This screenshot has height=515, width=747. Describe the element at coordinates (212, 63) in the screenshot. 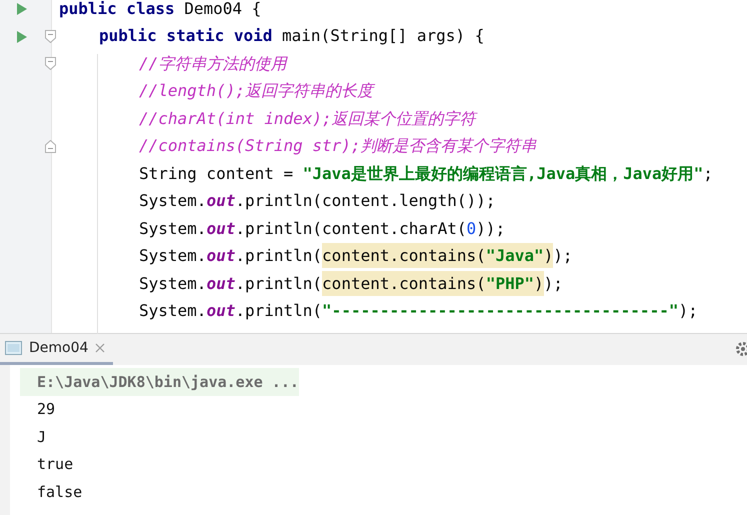

I see `code-line: //字符串方法的使用` at that location.